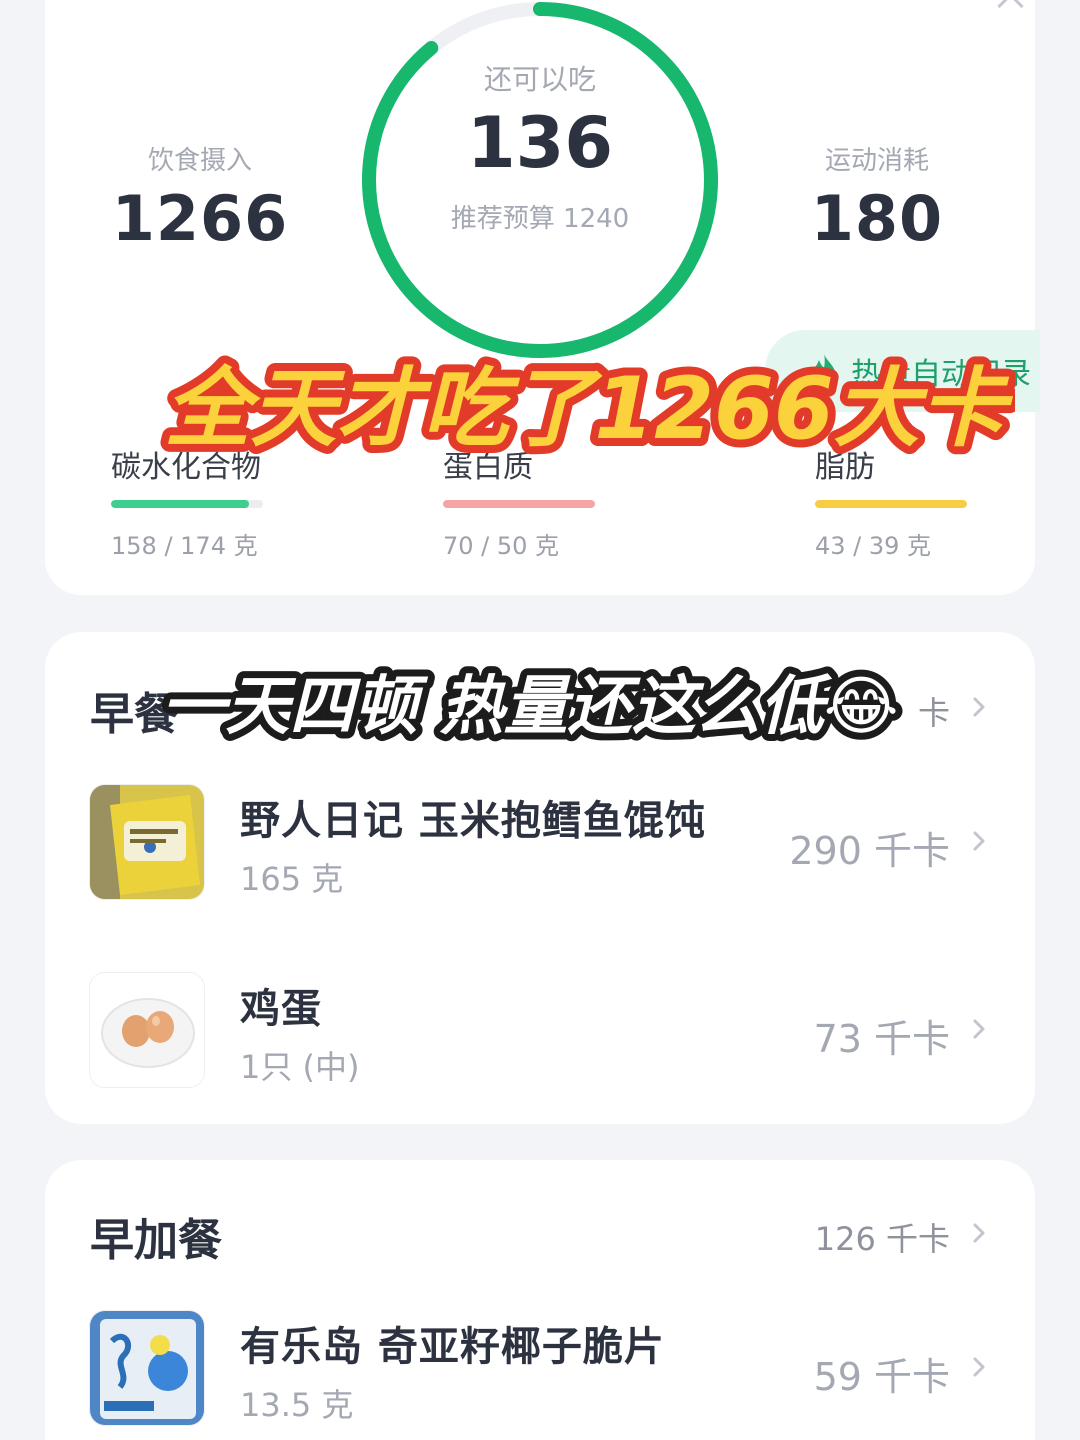 The height and width of the screenshot is (1440, 1080). Describe the element at coordinates (501, 546) in the screenshot. I see `macro-amount: 70 / 50 克` at that location.